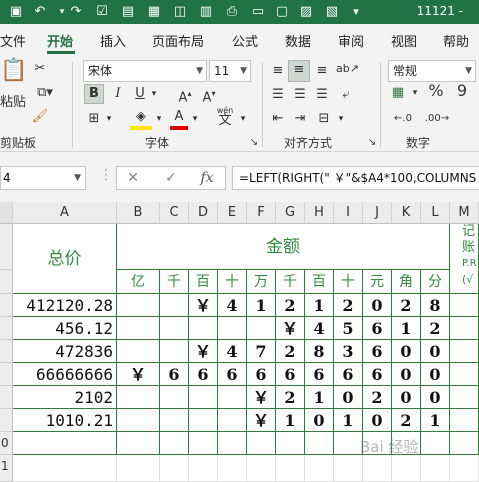 This screenshot has height=482, width=479. What do you see at coordinates (145, 71) in the screenshot?
I see `font-name-combo: 宋体 ▼` at bounding box center [145, 71].